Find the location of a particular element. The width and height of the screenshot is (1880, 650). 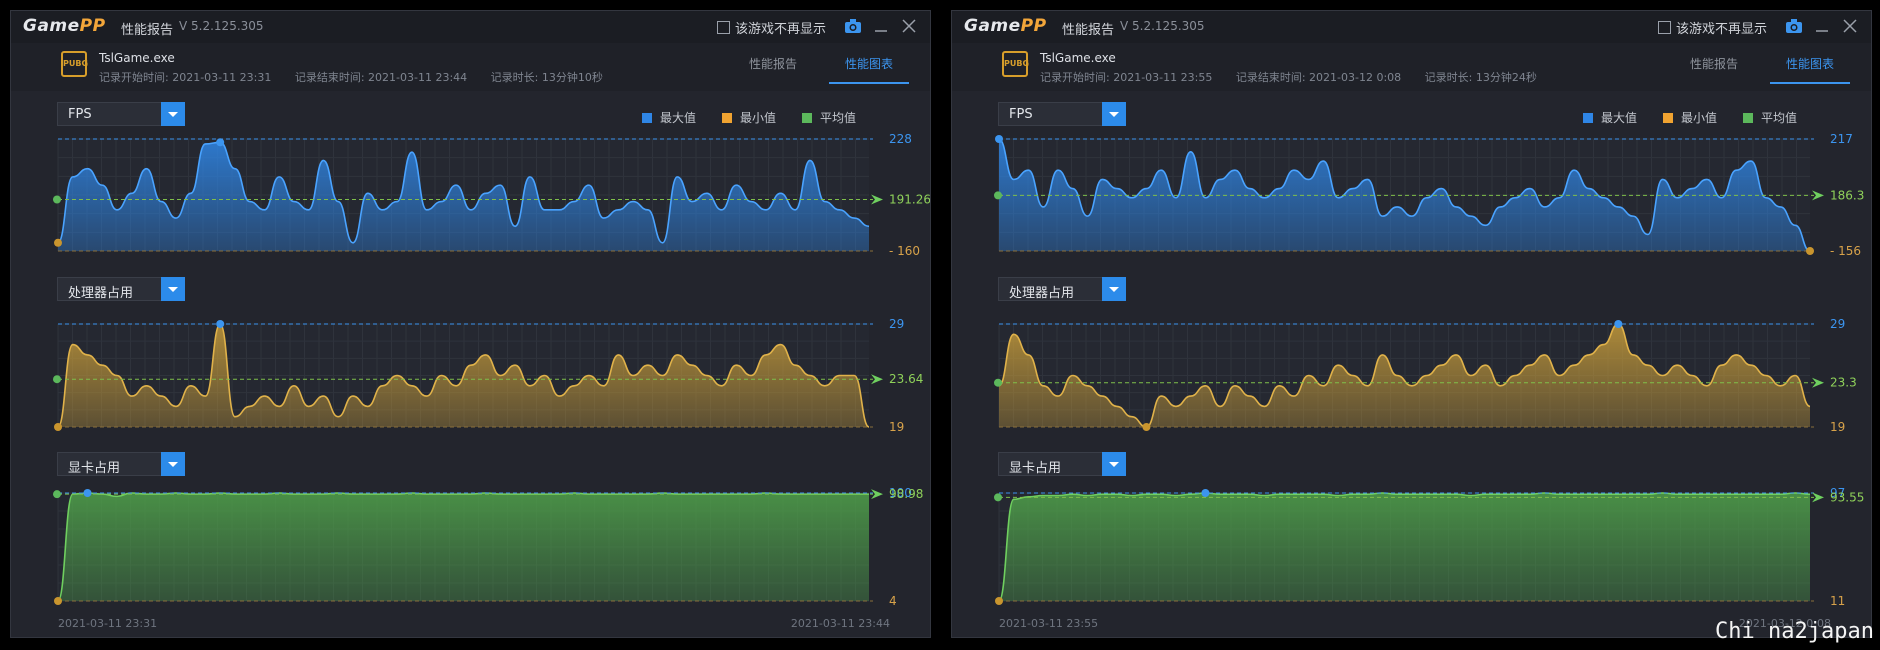

chart-cpu: 29 23.64 19 is located at coordinates (488, 375).